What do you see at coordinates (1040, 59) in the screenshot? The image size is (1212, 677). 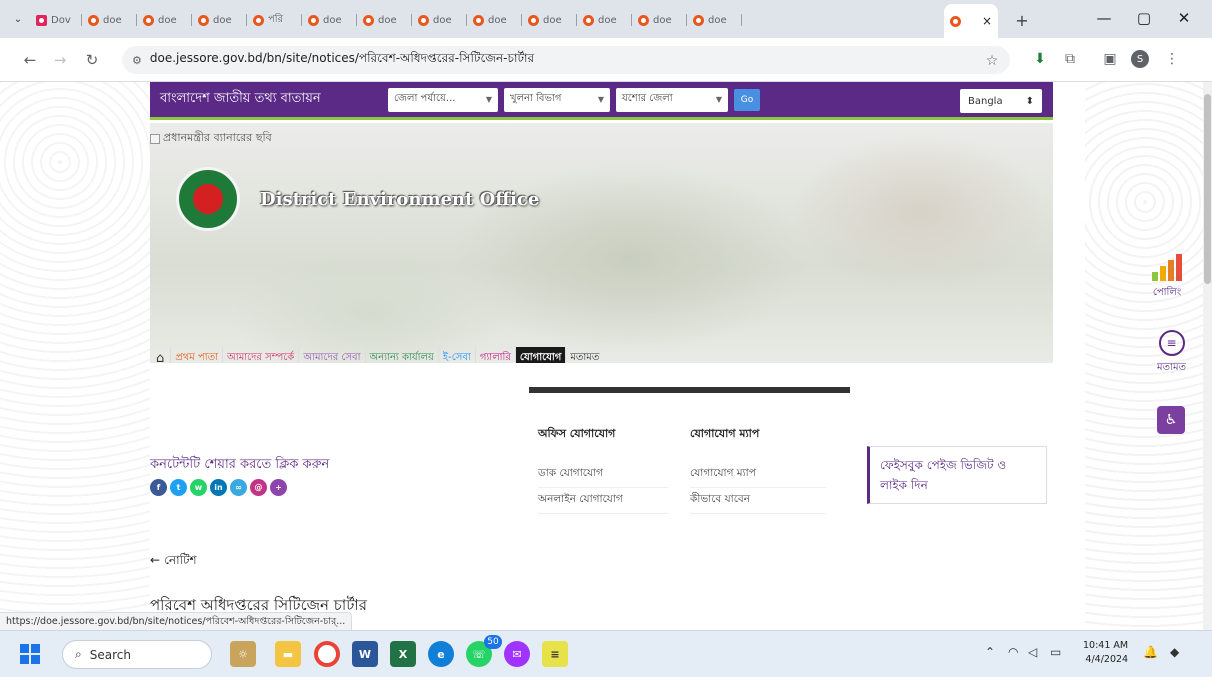 I see `download-icon: ⬇` at bounding box center [1040, 59].